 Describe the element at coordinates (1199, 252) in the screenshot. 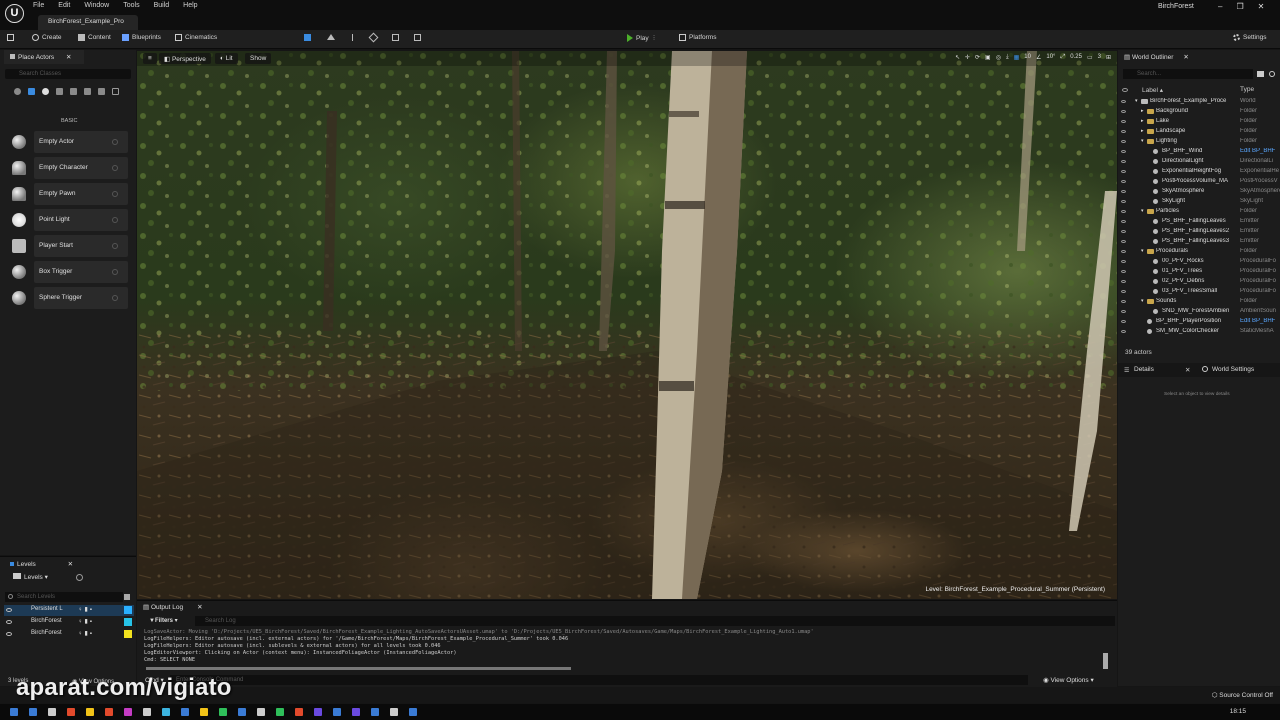

I see `outliner-folder-row: ▾ Procedurals Folder` at that location.